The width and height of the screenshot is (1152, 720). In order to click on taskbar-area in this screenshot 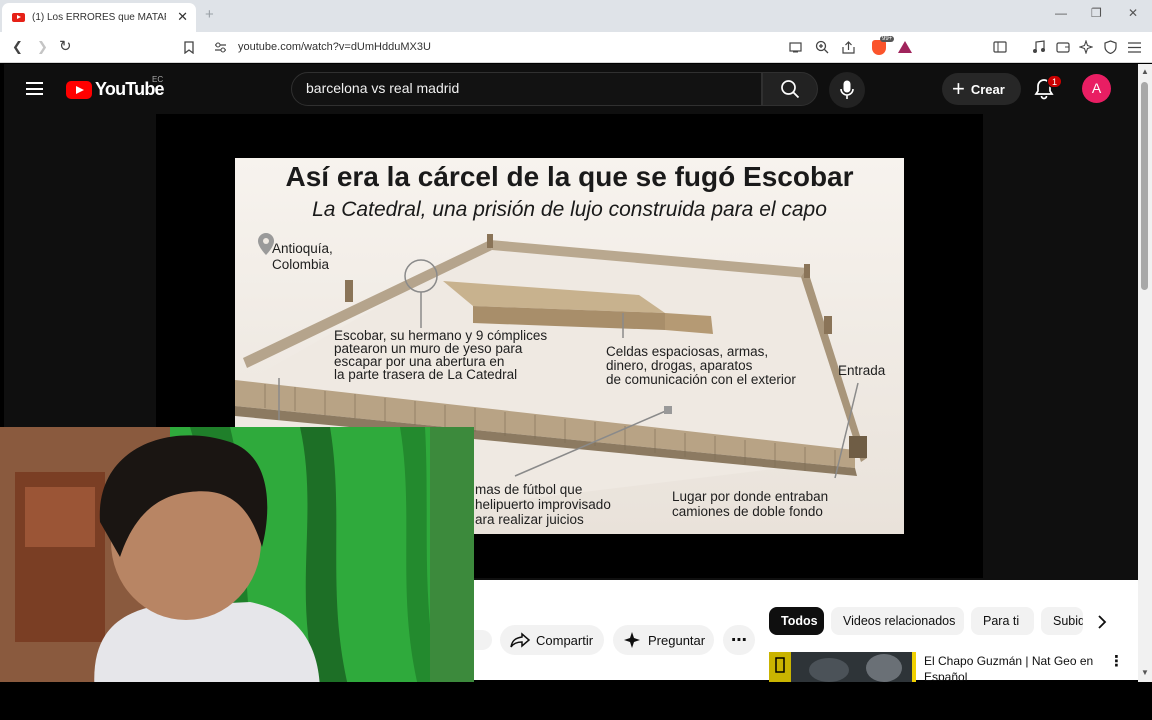, I will do `click(576, 701)`.